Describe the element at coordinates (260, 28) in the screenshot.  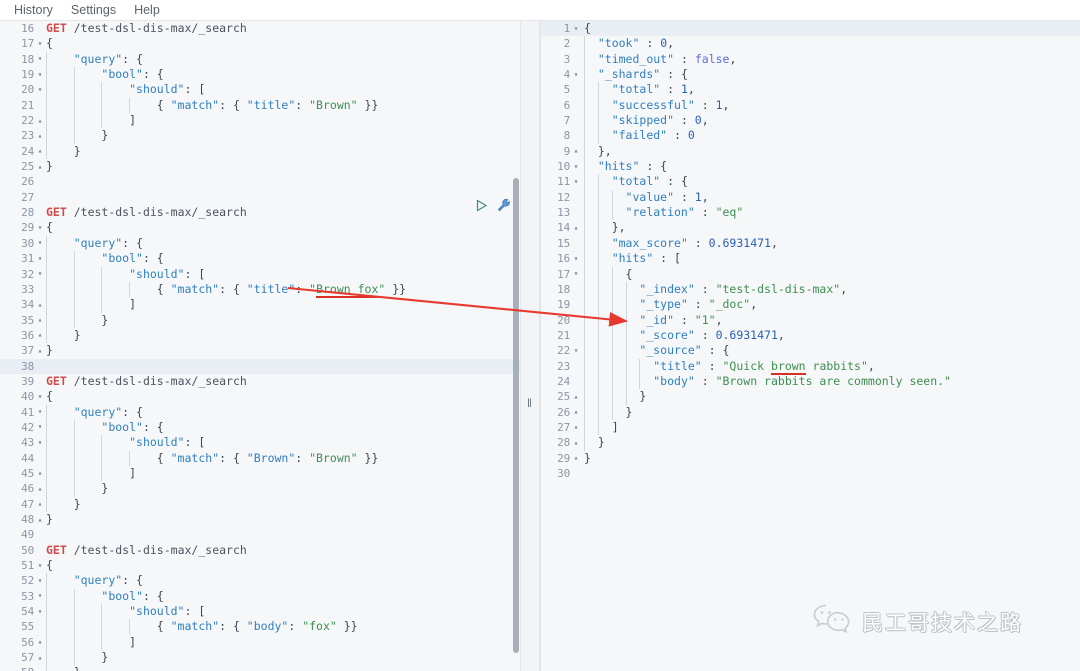
I see `code-line: 16 GET /test-dsl-dis-max/_search` at that location.